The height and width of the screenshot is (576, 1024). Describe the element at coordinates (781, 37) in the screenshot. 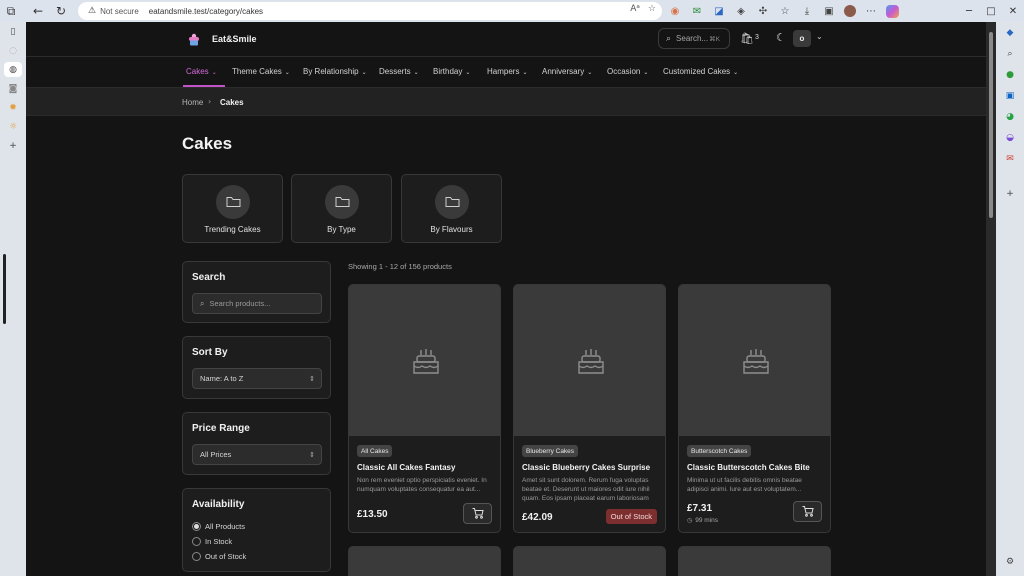

I see `theme-toggle-icon: ☾` at that location.